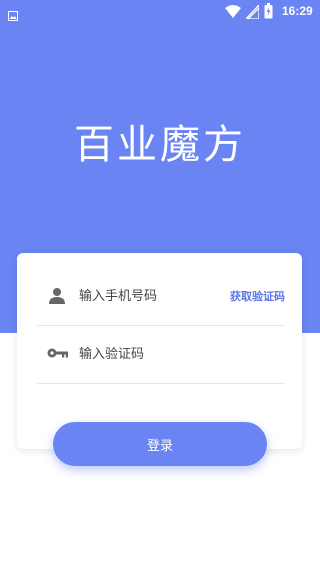  What do you see at coordinates (160, 12) in the screenshot?
I see `status-bar: 16:29` at bounding box center [160, 12].